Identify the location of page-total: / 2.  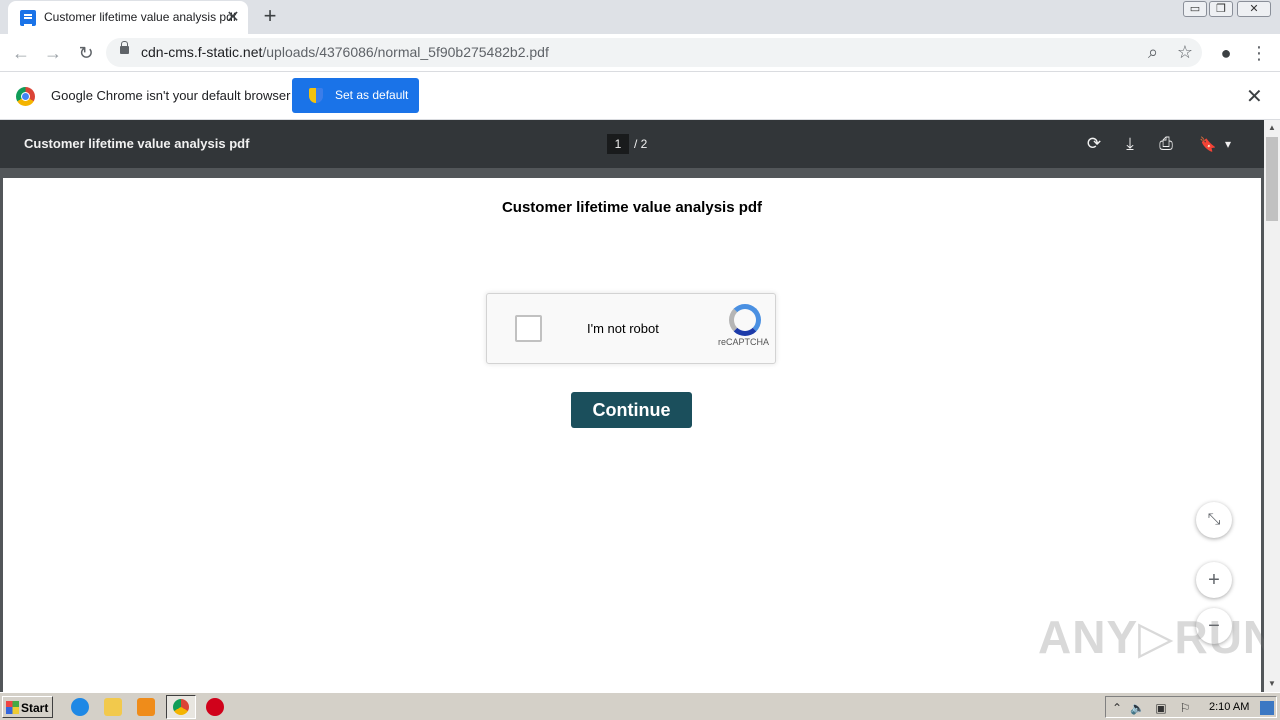
(641, 144).